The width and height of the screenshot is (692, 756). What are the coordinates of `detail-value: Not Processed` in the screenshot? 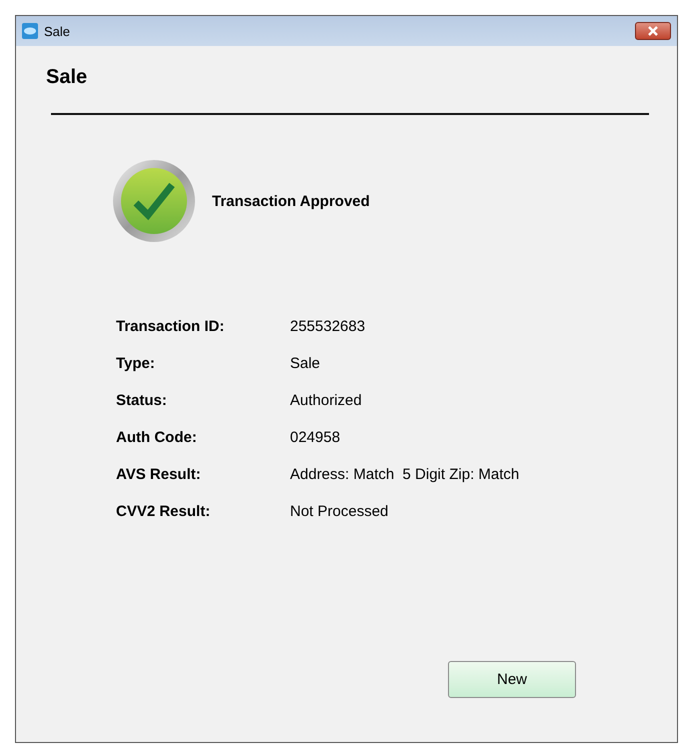 It's located at (340, 511).